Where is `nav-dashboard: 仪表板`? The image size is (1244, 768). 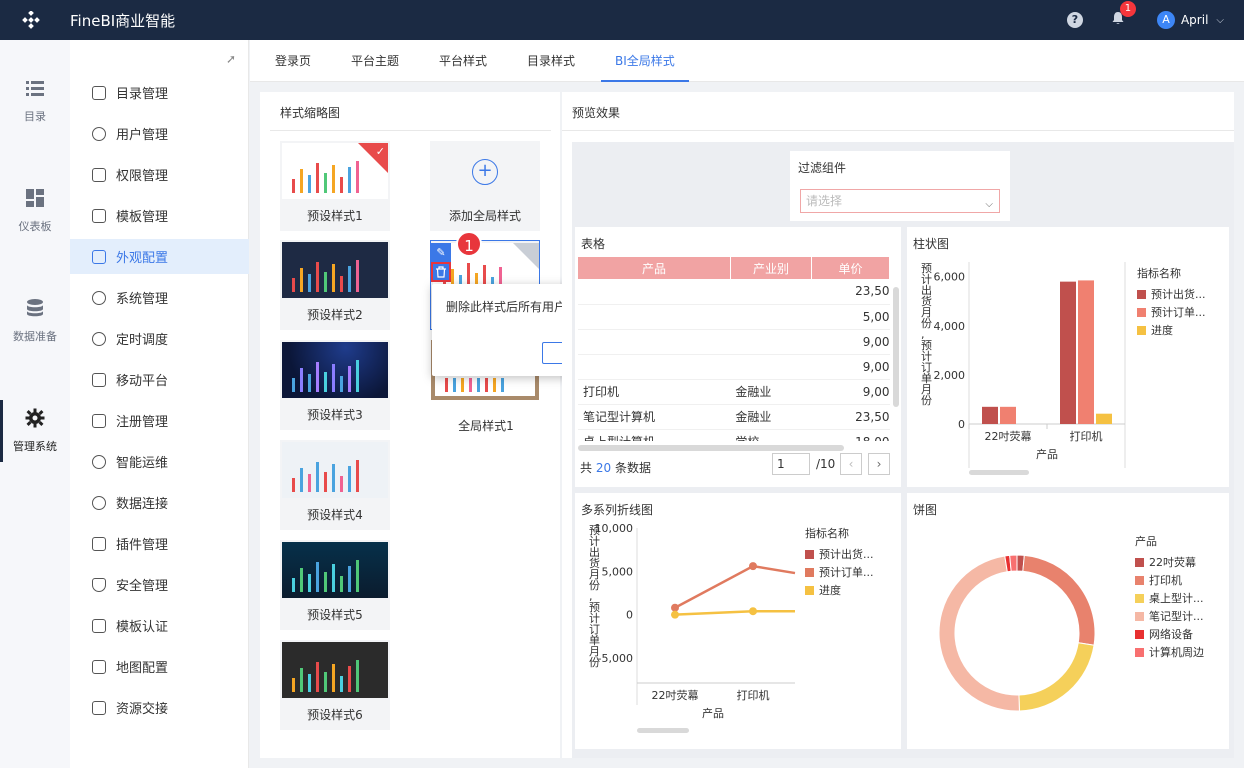
nav-dashboard: 仪表板 is located at coordinates (35, 211).